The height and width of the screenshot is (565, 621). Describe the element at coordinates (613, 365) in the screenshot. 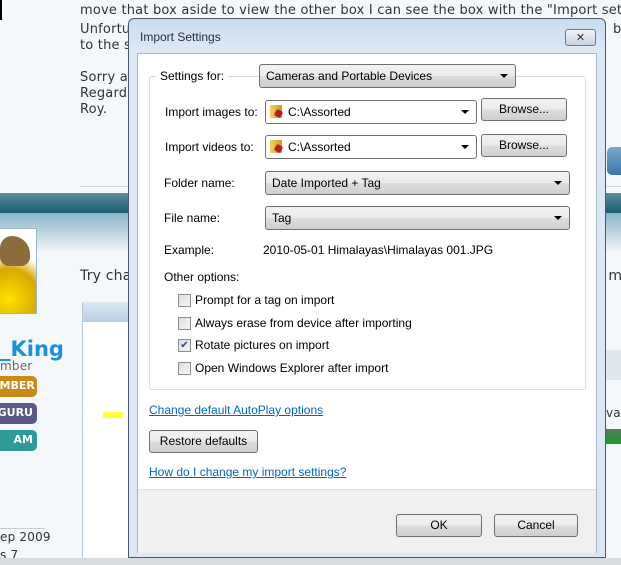

I see `side-band` at that location.